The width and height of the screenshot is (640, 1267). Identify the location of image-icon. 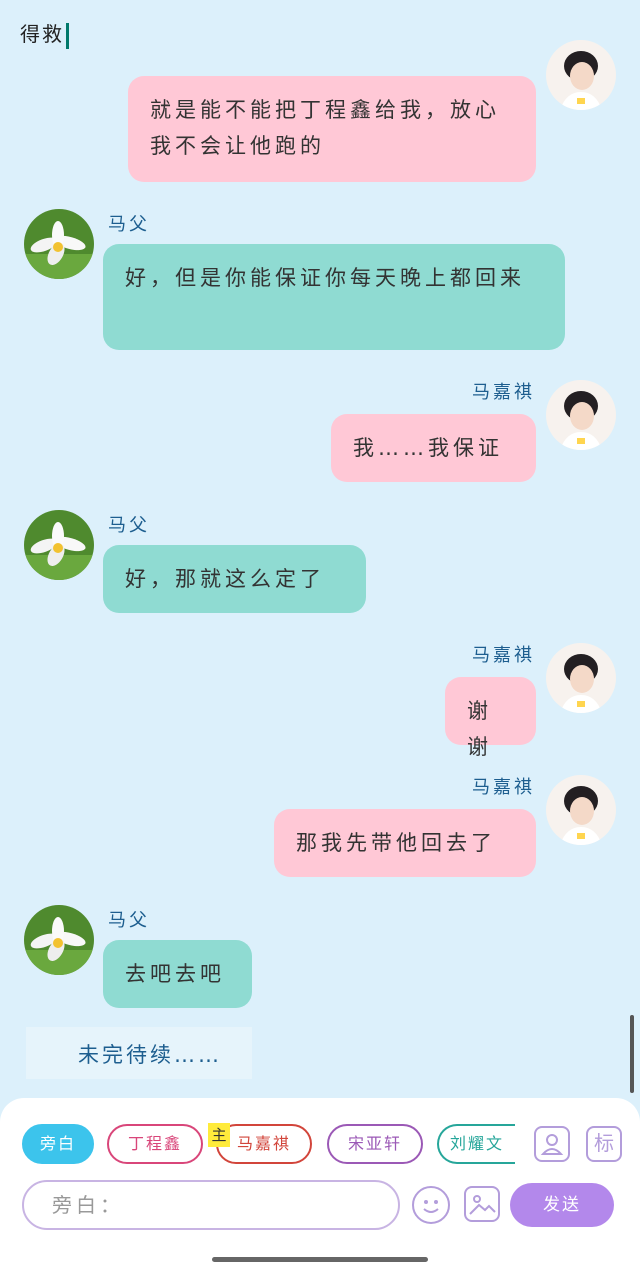
(482, 1204).